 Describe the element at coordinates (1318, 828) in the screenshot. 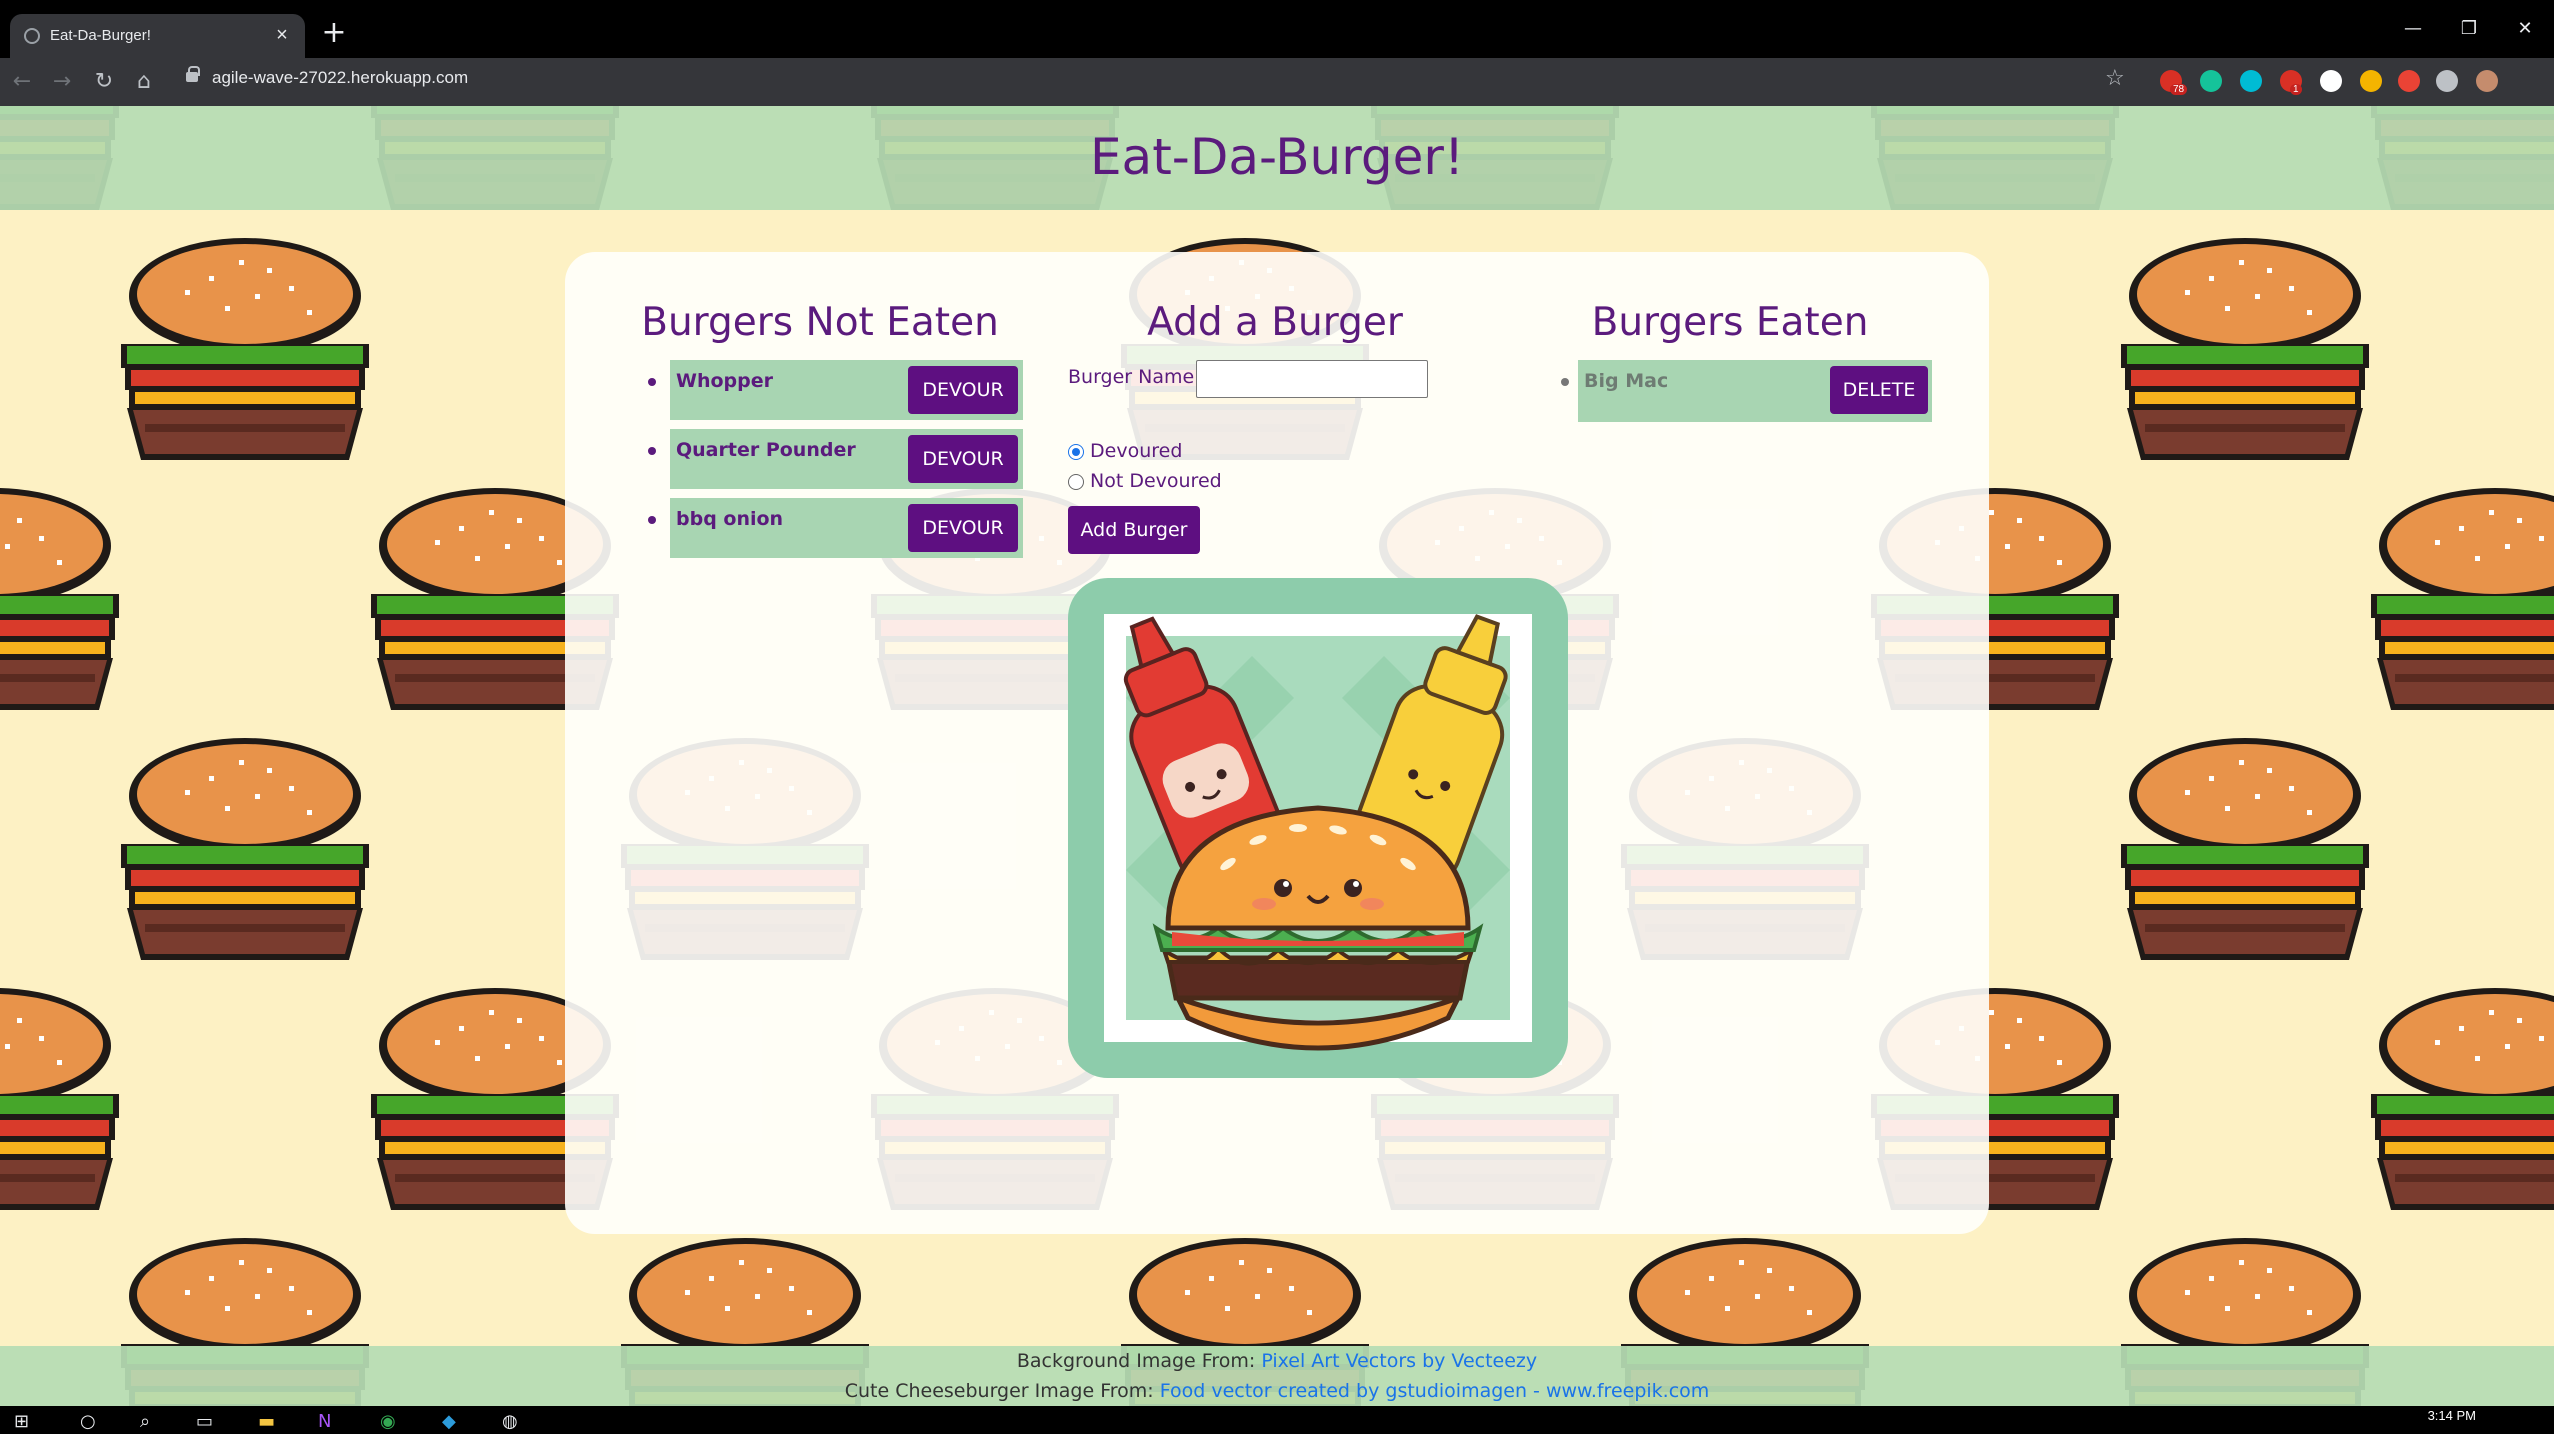

I see `cheeseburger-mascot-image` at that location.